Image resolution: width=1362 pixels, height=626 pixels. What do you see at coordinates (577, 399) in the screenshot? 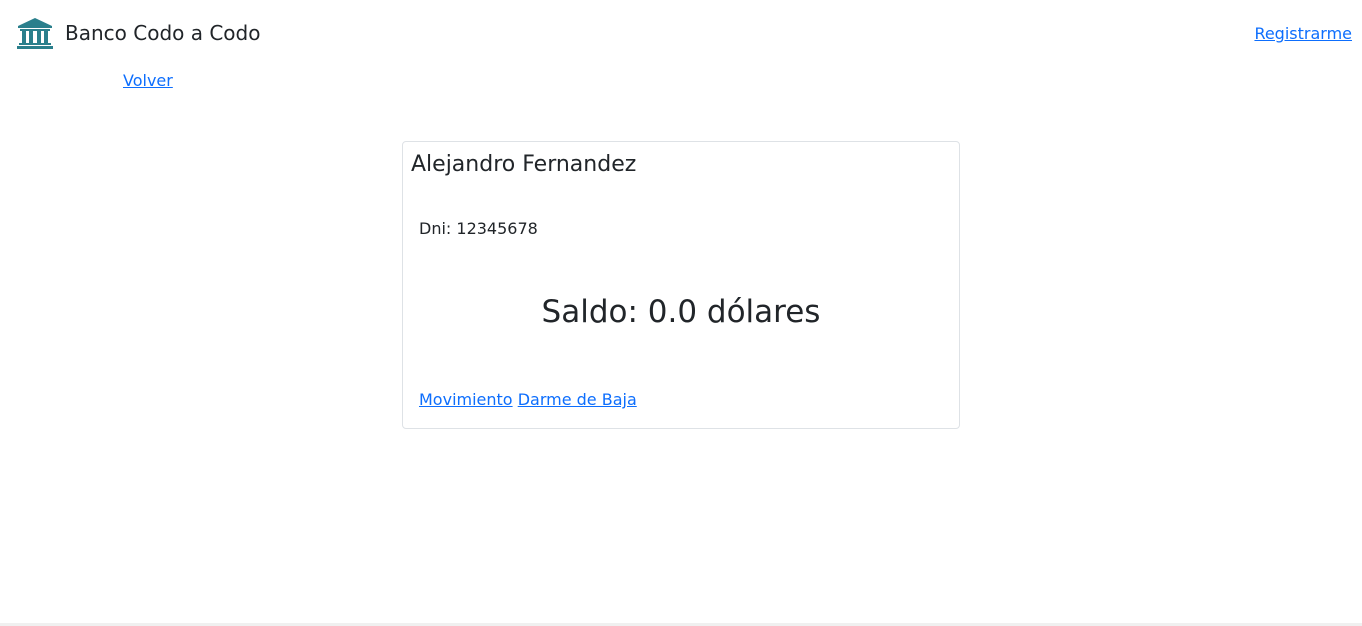
I see `unsubscribe-link: Darme de Baja` at bounding box center [577, 399].